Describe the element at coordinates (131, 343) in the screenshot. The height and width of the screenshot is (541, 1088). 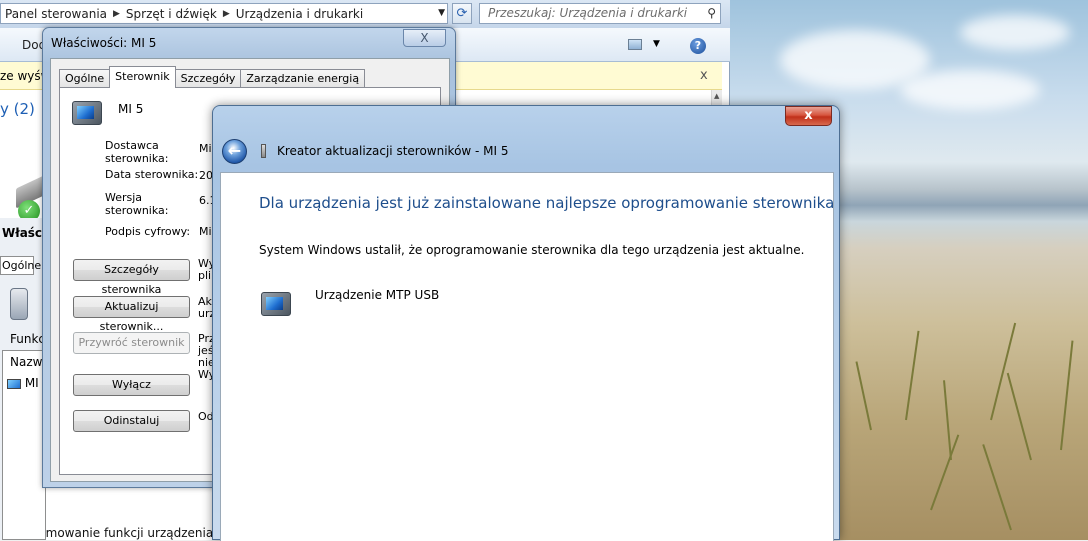
I see `rollback-driver-button: Przywróć sterownik` at that location.